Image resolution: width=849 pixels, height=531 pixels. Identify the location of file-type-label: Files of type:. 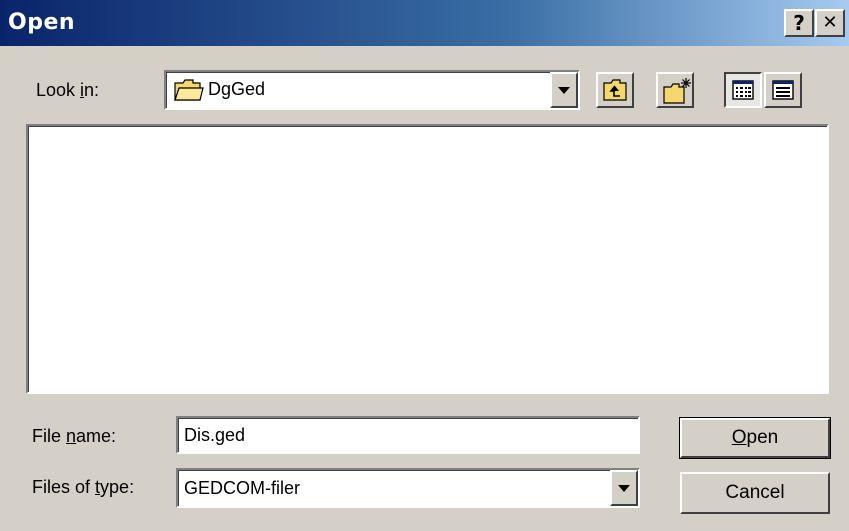
(83, 487).